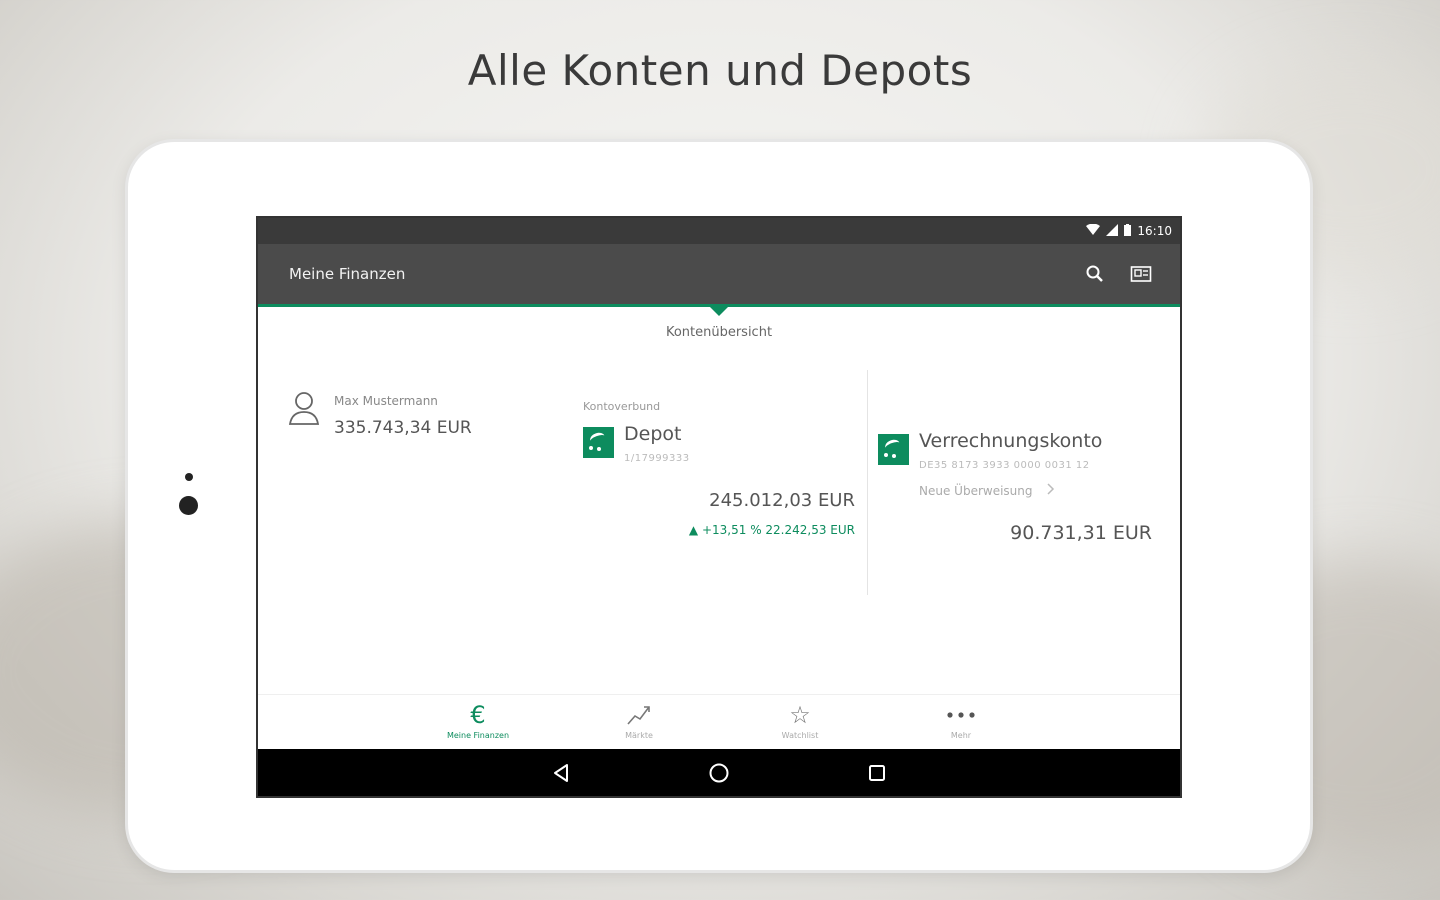  Describe the element at coordinates (639, 735) in the screenshot. I see `nav-label: Märkte` at that location.